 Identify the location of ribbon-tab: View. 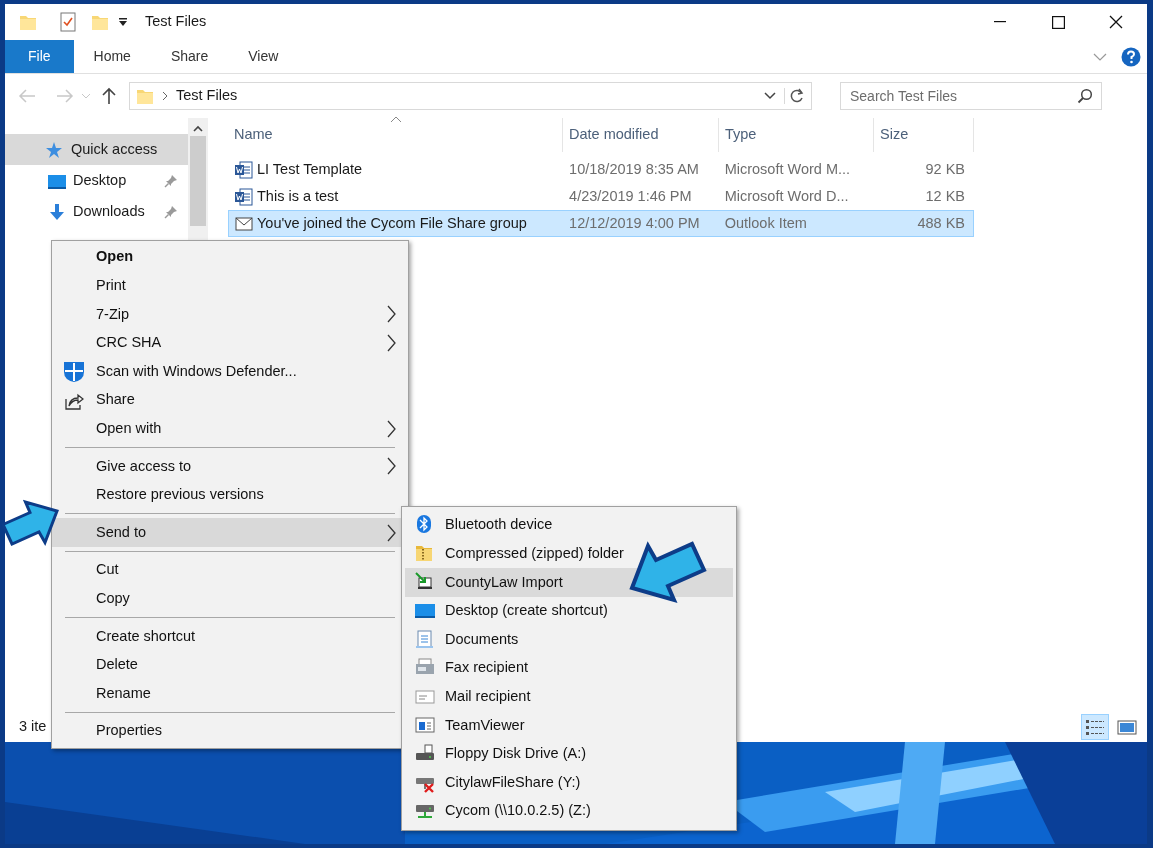
(263, 56).